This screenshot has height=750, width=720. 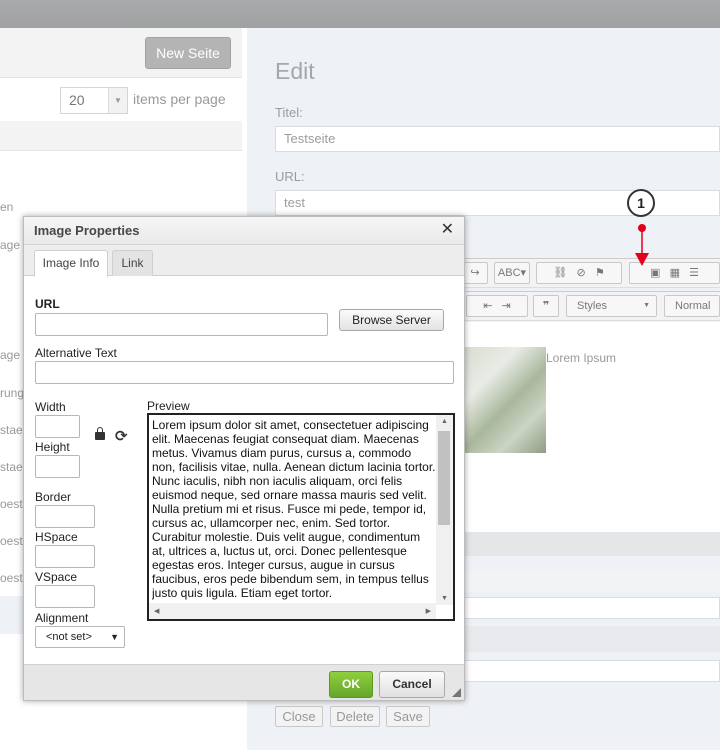 What do you see at coordinates (53, 497) in the screenshot?
I see `border-label: Border` at bounding box center [53, 497].